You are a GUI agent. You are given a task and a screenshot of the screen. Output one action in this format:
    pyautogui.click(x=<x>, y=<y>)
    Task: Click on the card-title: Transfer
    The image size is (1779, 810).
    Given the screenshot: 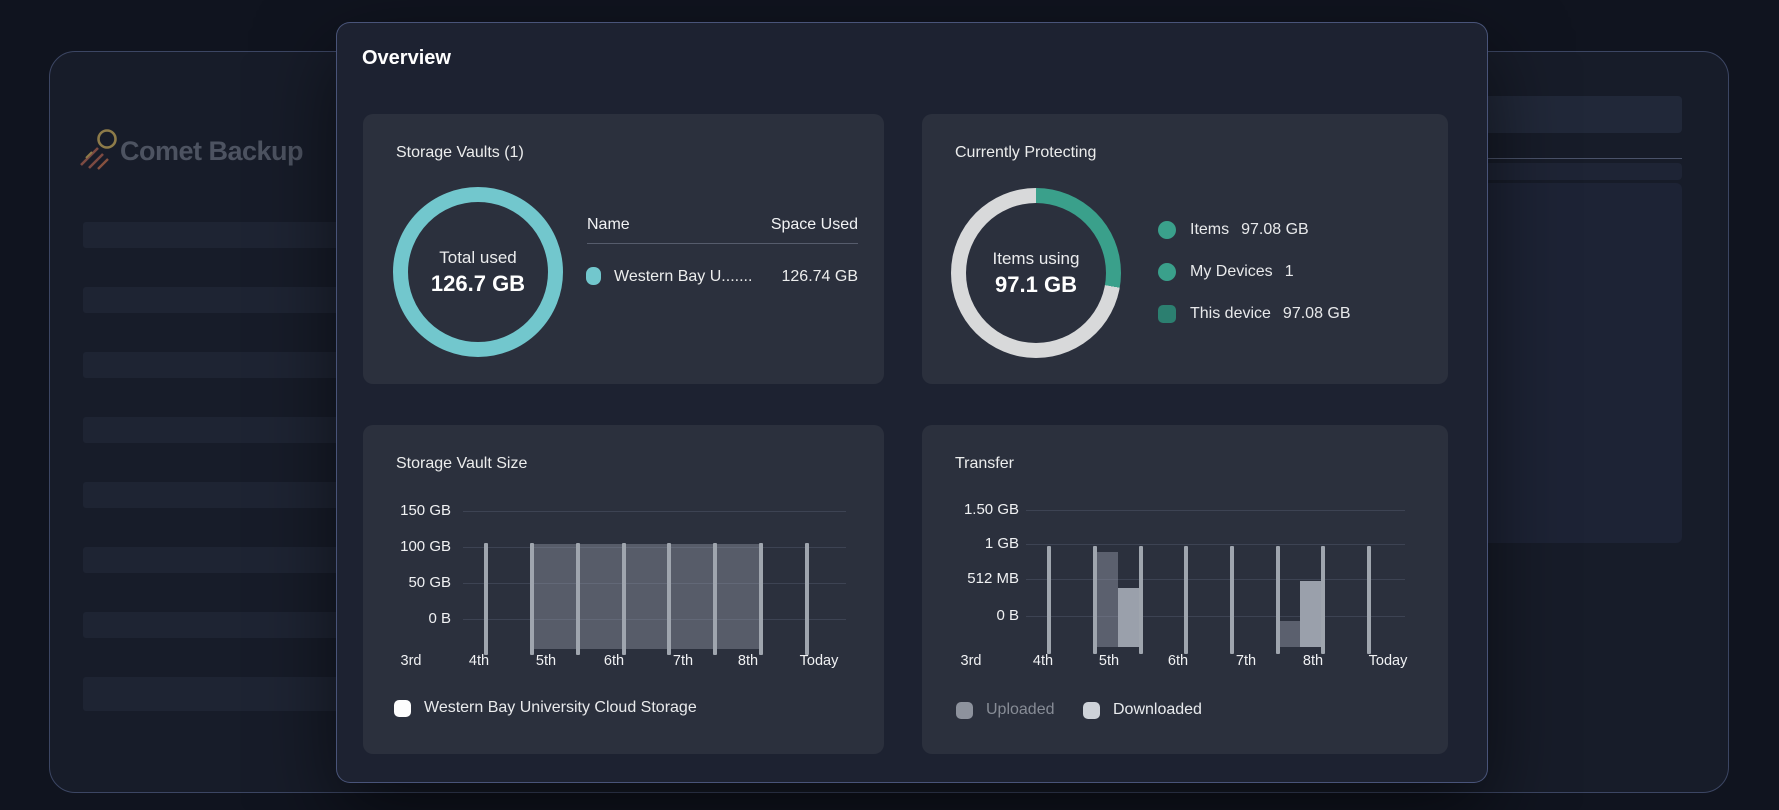 What is the action you would take?
    pyautogui.click(x=984, y=463)
    